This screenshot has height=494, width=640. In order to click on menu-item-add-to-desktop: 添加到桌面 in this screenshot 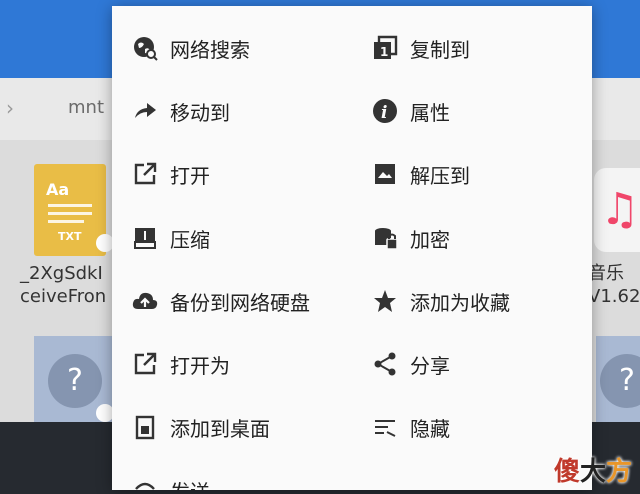, I will do `click(200, 427)`.